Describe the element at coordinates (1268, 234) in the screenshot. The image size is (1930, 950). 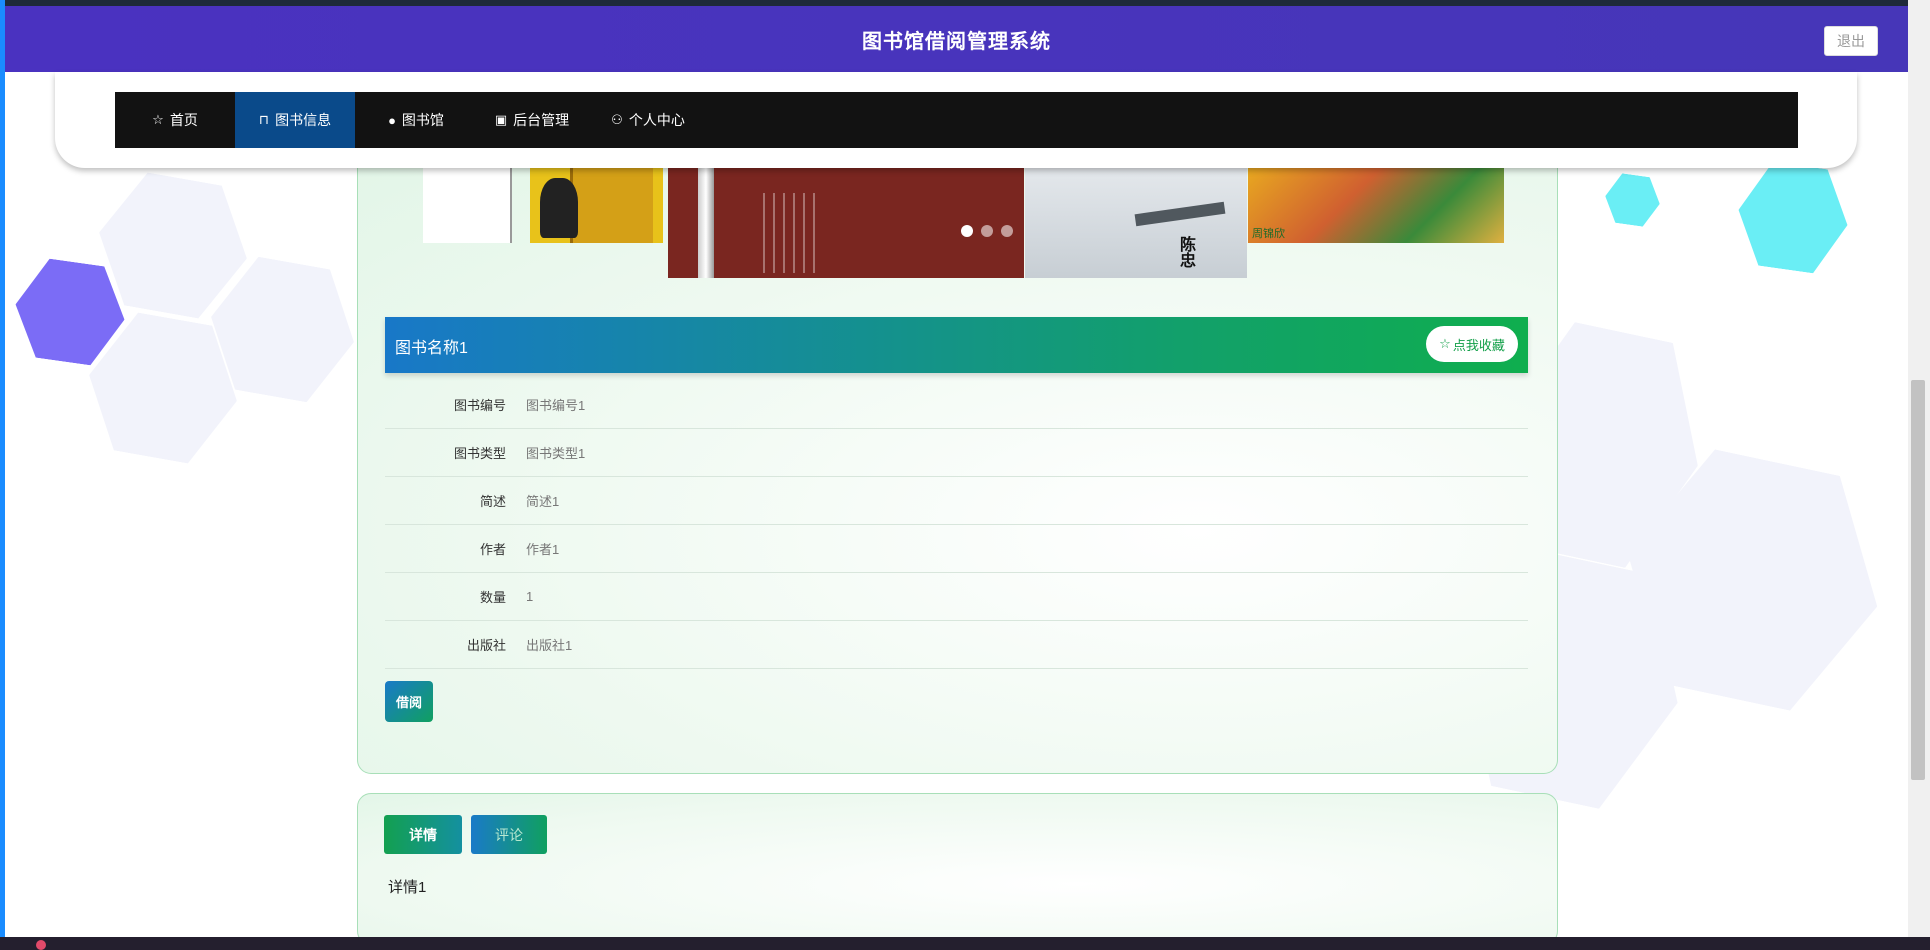
I see `slide-tag-text: 周锦欣` at that location.